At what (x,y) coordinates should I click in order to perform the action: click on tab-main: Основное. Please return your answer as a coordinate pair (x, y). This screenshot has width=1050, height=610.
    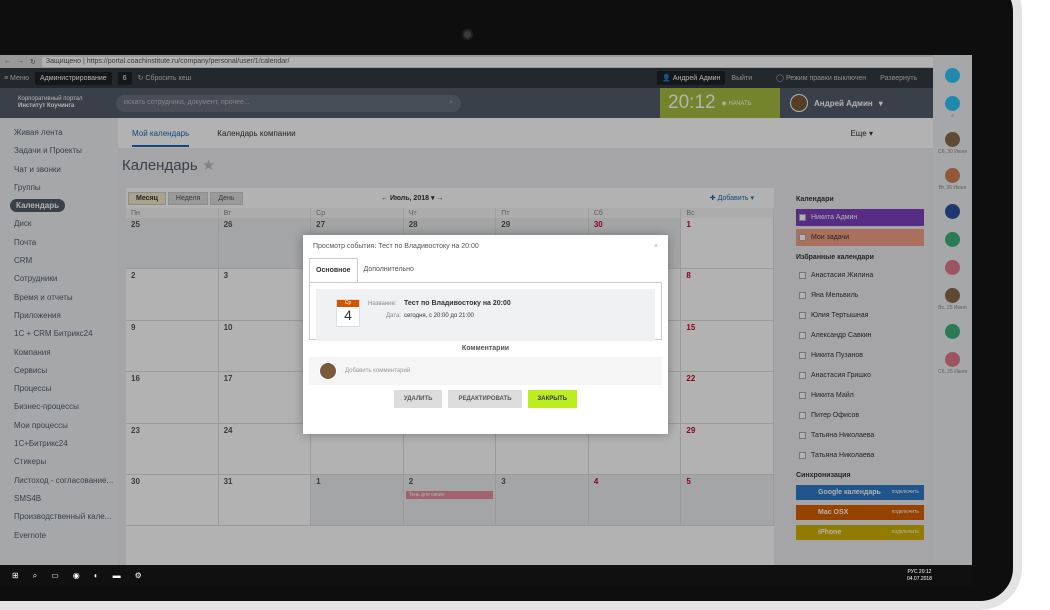
    Looking at the image, I should click on (333, 270).